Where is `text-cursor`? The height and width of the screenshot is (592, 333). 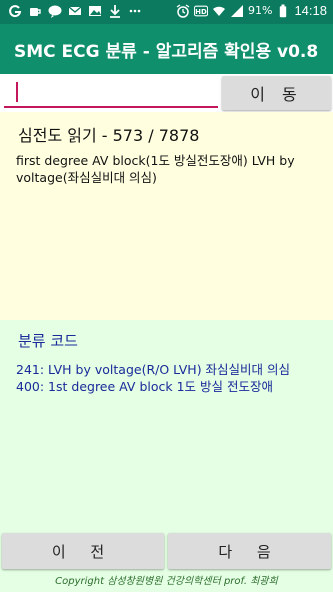 text-cursor is located at coordinates (17, 92).